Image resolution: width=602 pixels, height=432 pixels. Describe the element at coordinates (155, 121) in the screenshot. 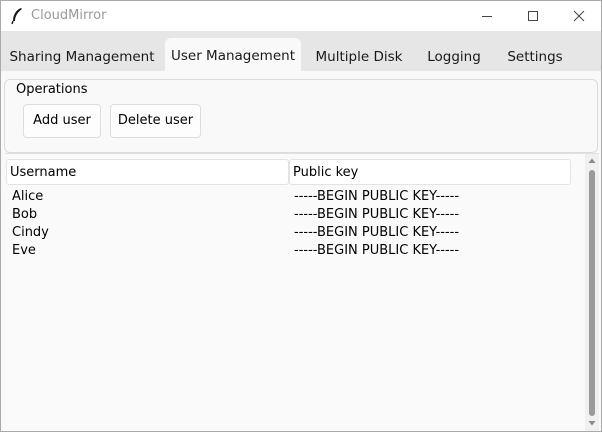

I see `delete-user-button: Delete user` at that location.